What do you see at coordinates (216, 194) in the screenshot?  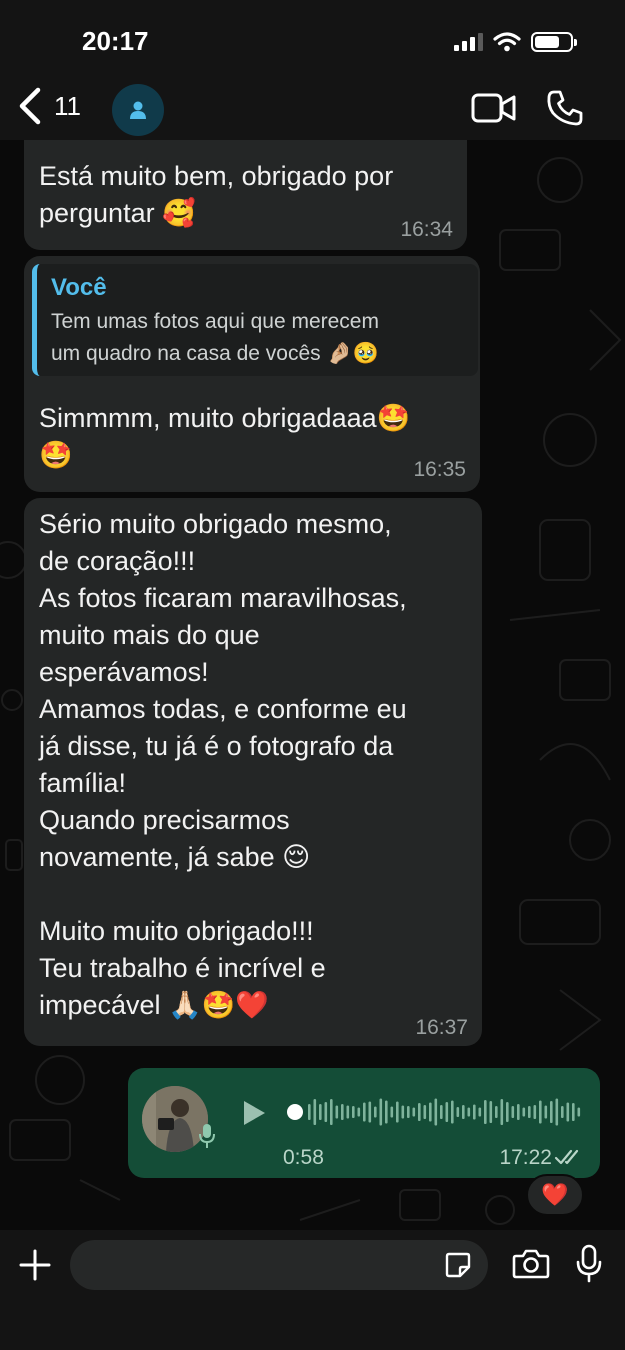 I see `message-text: Está muito bem, obrigado por perguntar 🥰` at bounding box center [216, 194].